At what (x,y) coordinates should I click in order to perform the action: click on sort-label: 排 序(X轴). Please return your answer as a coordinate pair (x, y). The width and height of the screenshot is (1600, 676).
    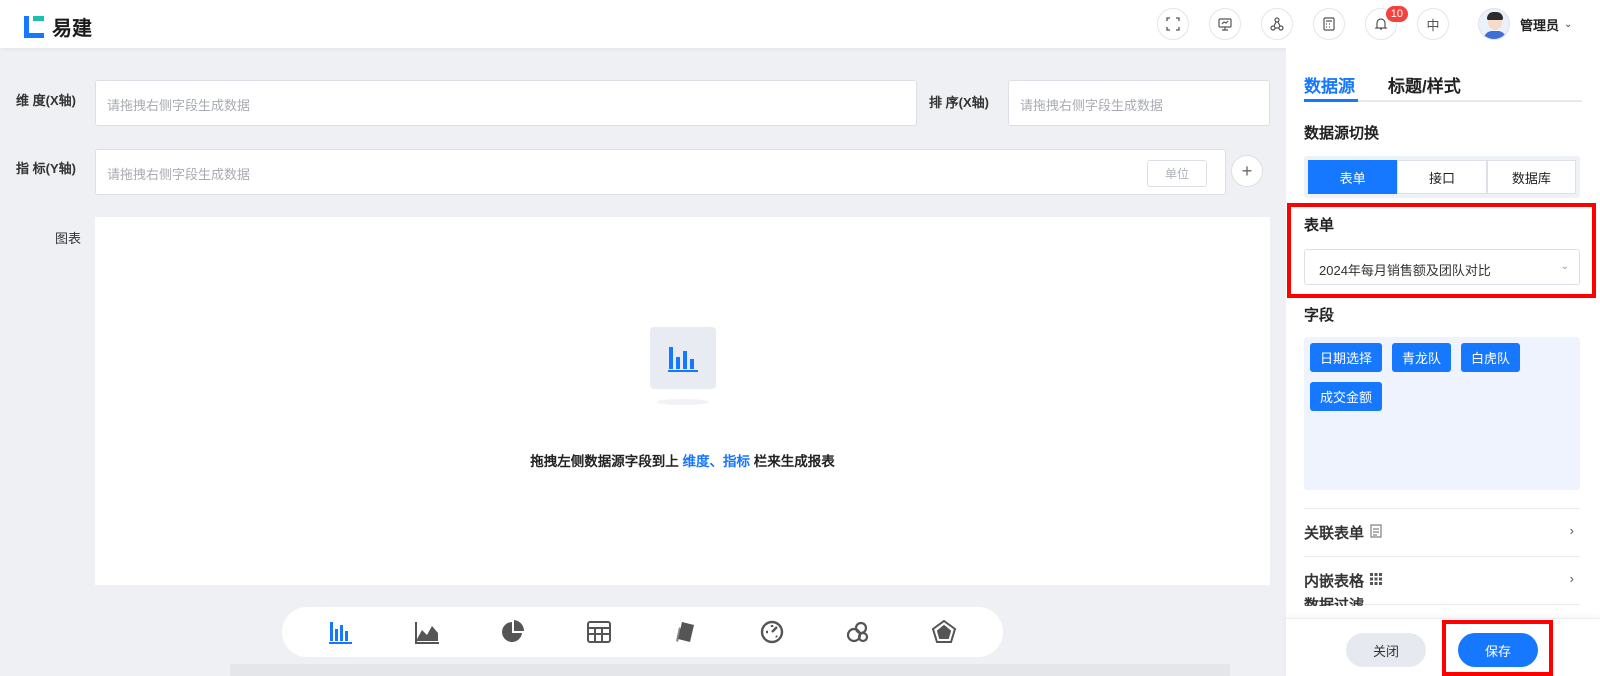
    Looking at the image, I should click on (959, 102).